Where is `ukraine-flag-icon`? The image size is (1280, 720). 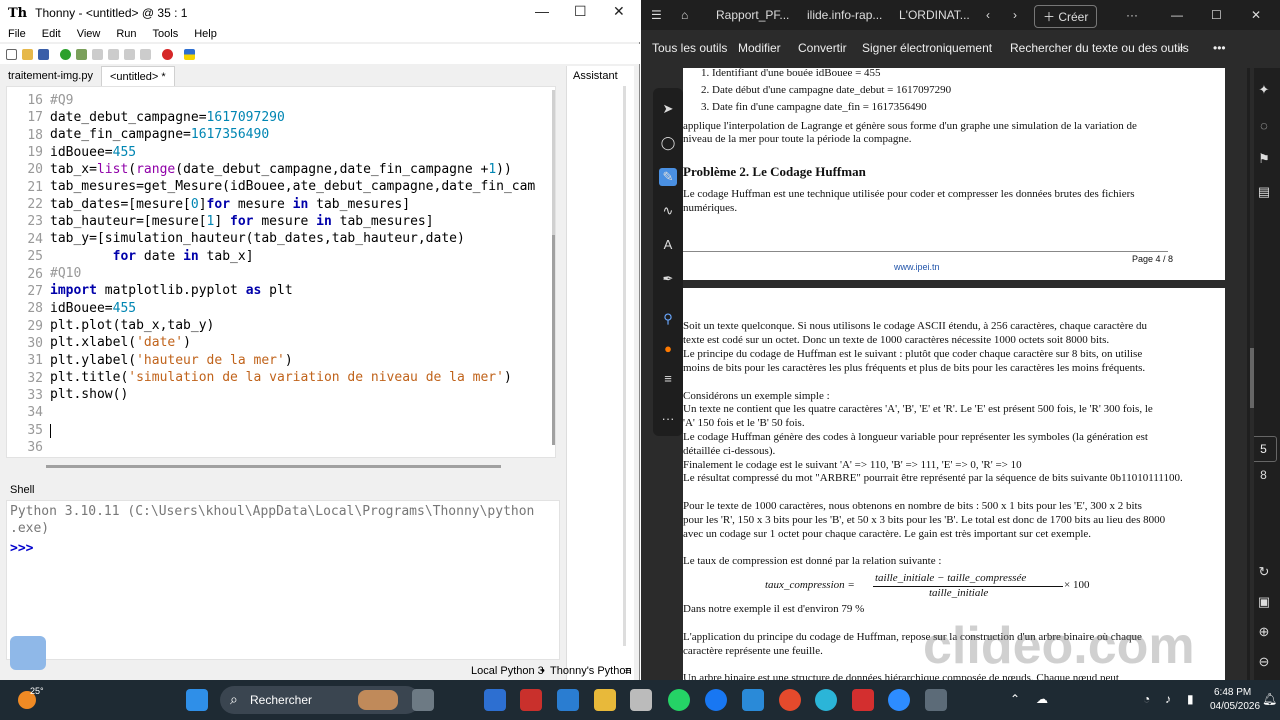
ukraine-flag-icon is located at coordinates (189, 54).